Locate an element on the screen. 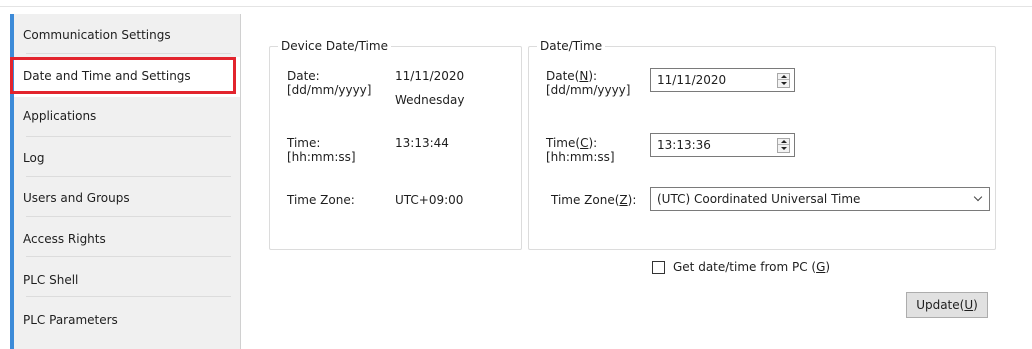 Image resolution: width=1032 pixels, height=349 pixels. device-time-format: [hh:mm:ss] is located at coordinates (321, 157).